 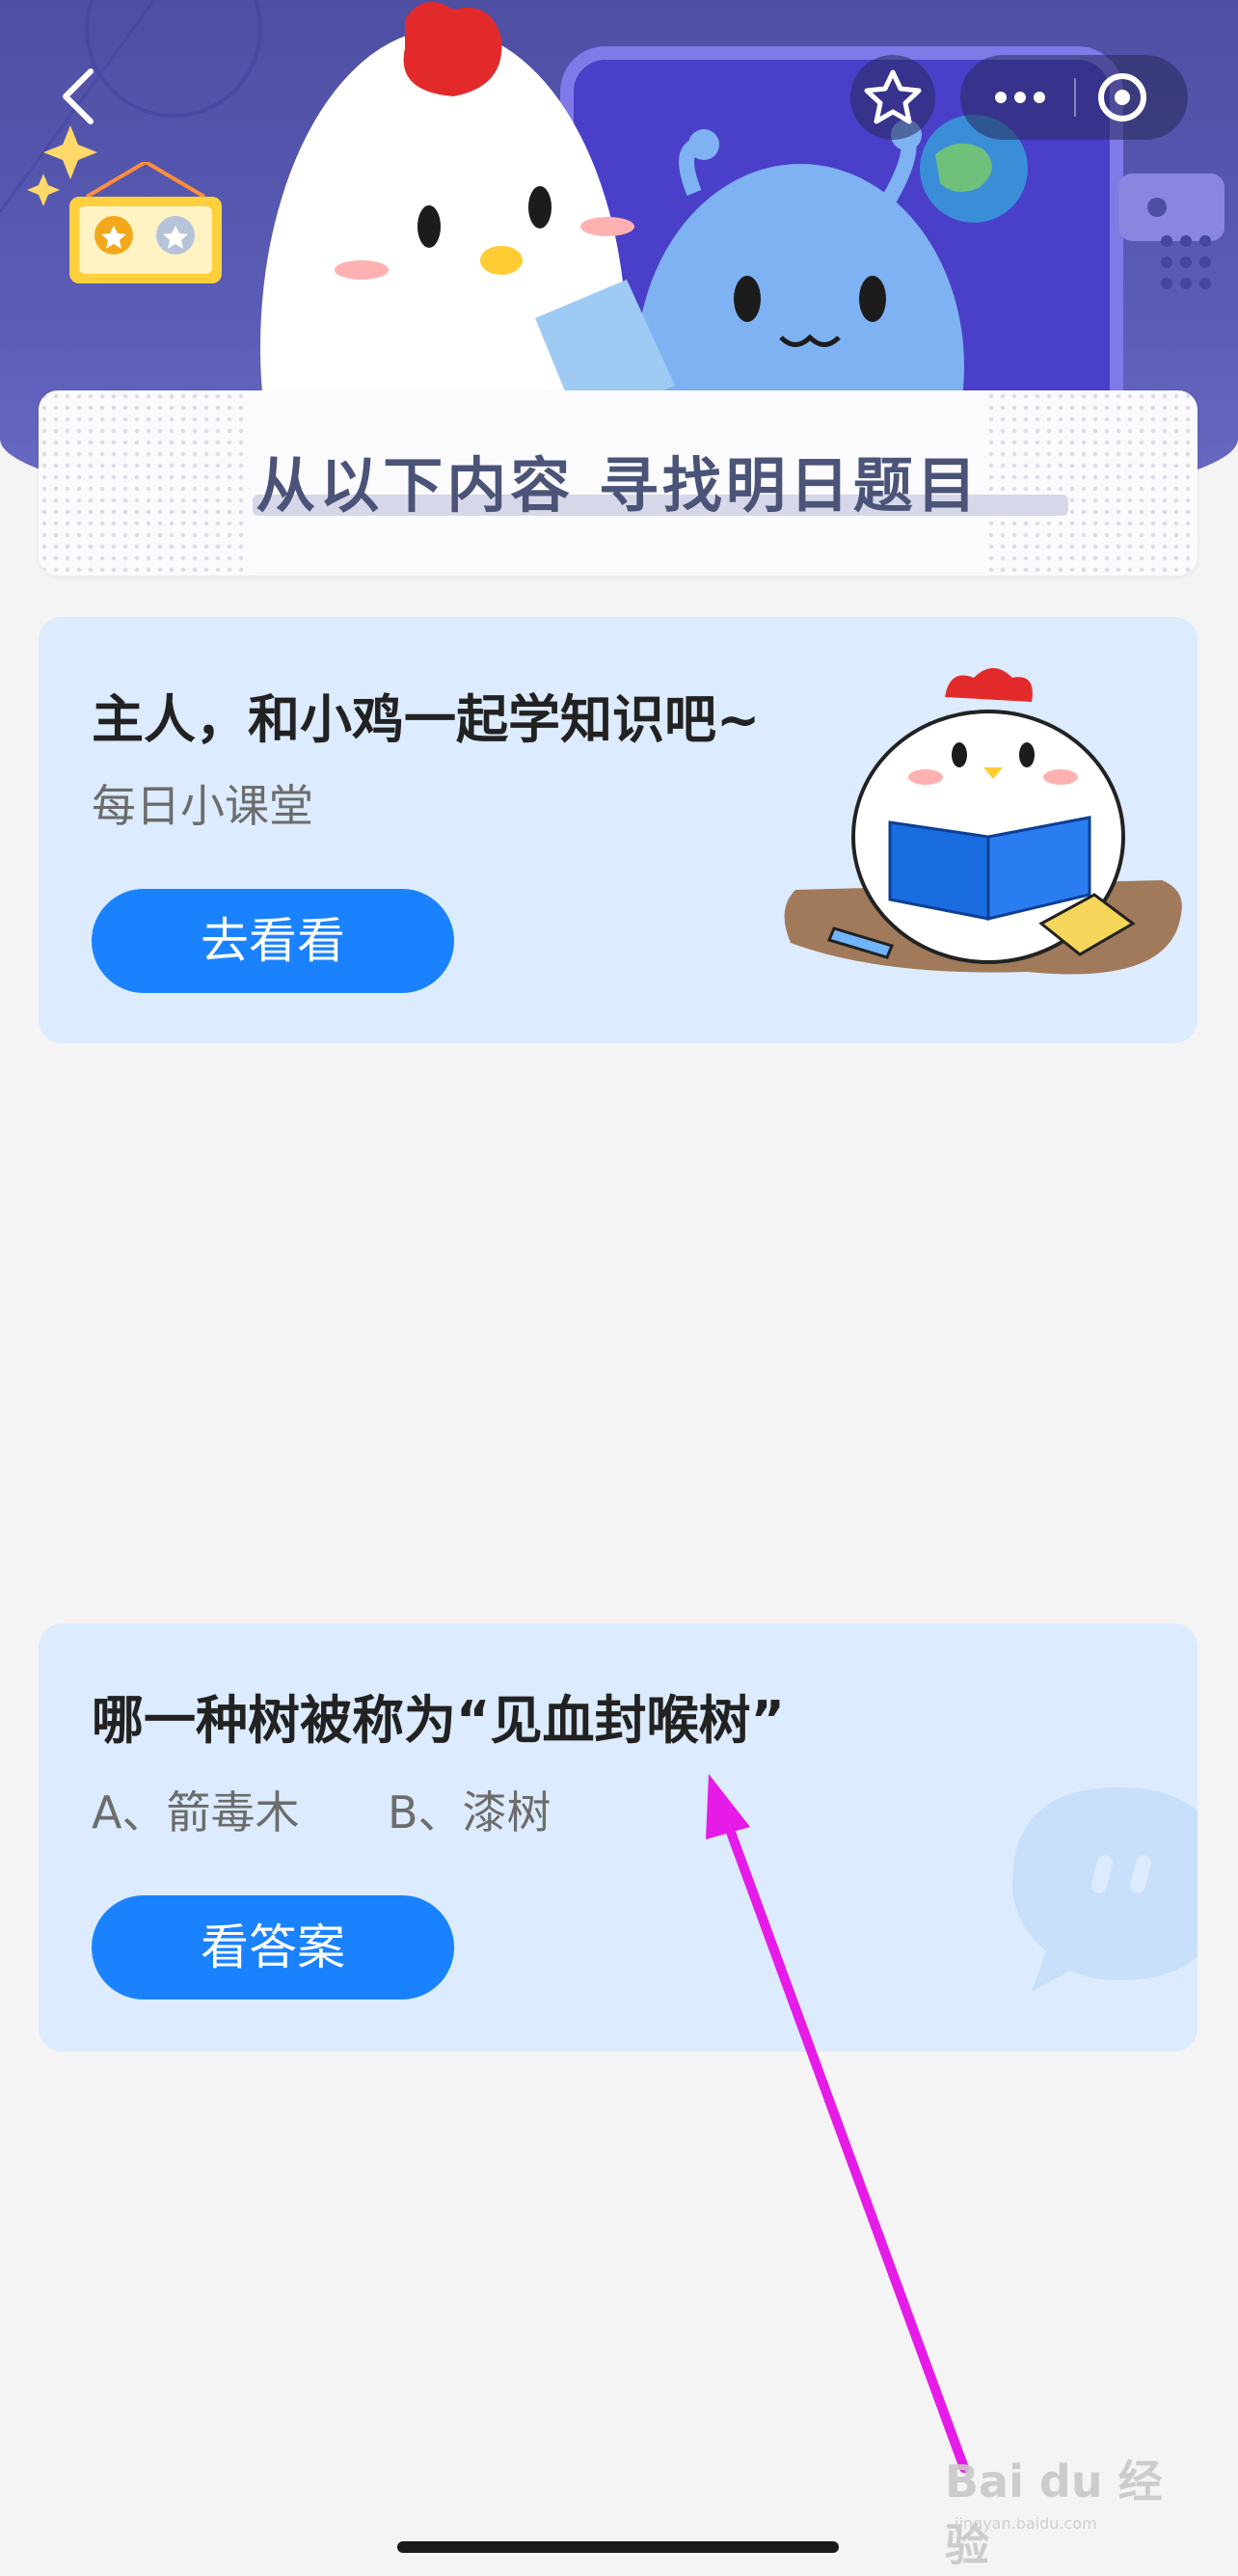 I want to click on watermark-url: jingyan.baidu.com, so click(x=1026, y=2524).